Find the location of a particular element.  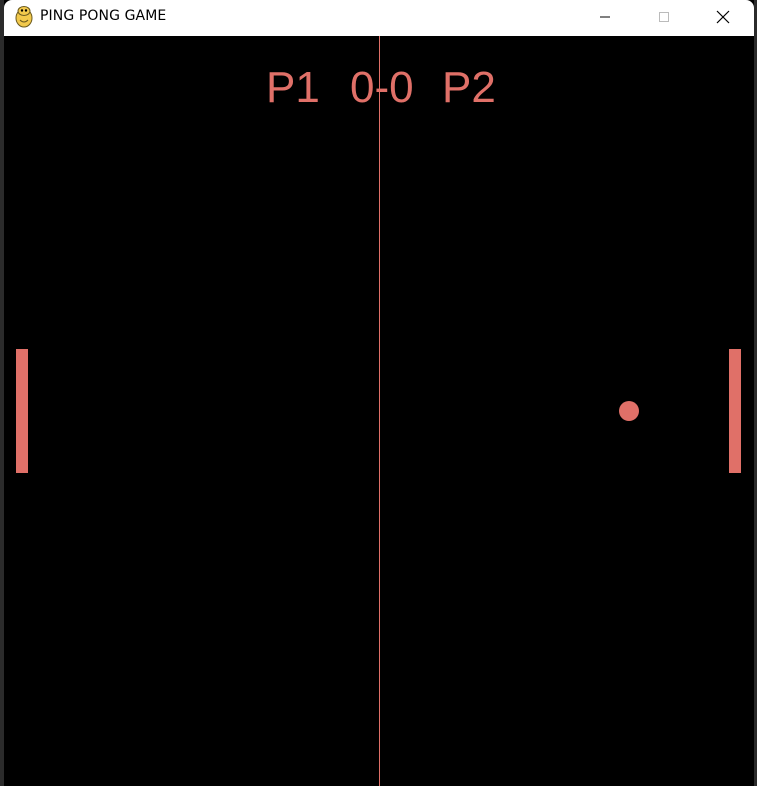

minimize-icon is located at coordinates (605, 17).